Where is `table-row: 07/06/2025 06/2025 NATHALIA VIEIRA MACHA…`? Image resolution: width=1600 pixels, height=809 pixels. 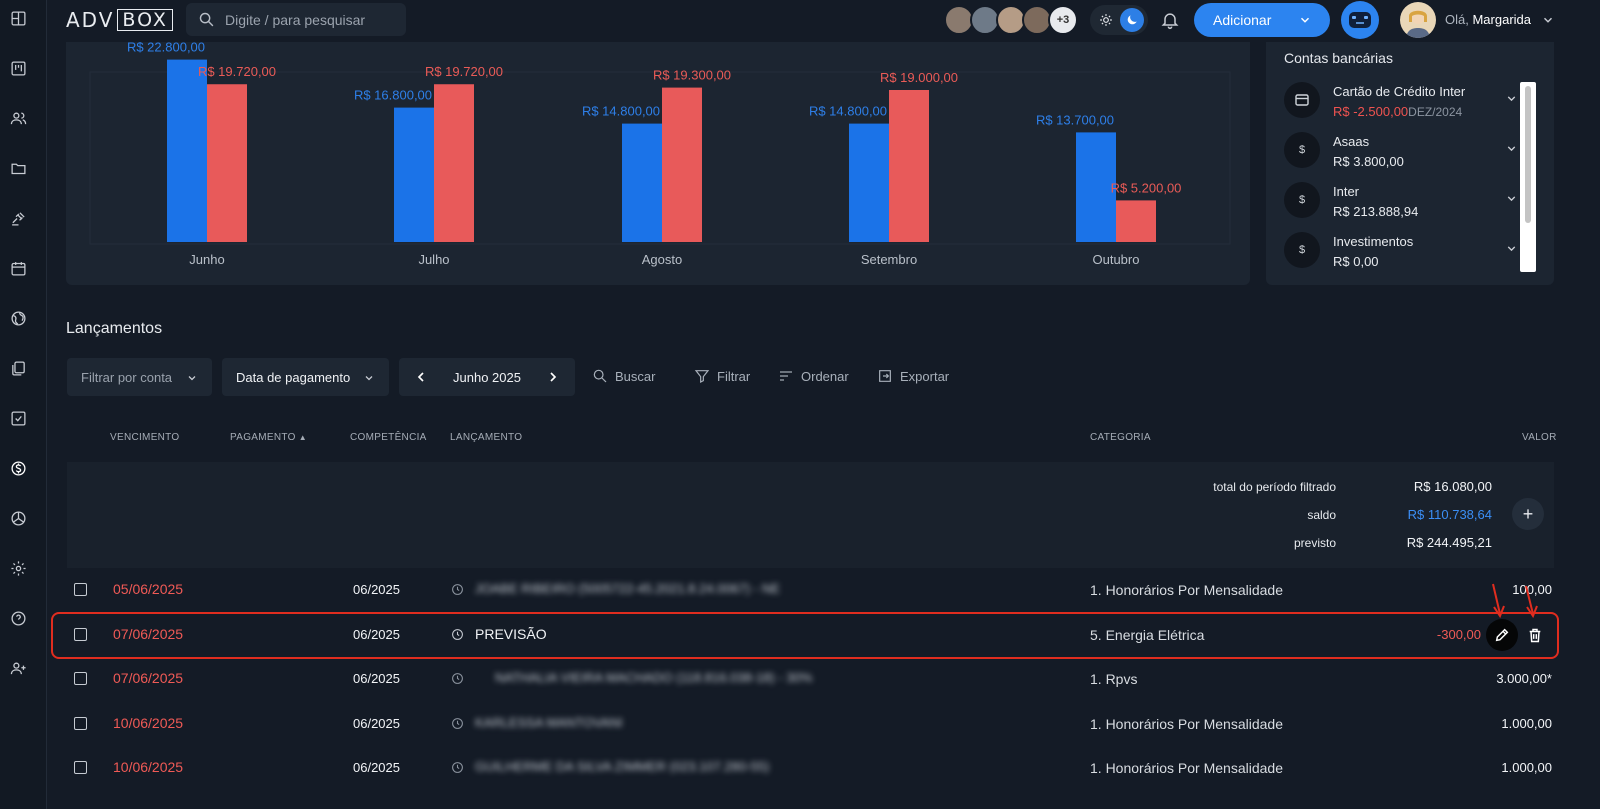 table-row: 07/06/2025 06/2025 NATHALIA VIEIRA MACHA… is located at coordinates (812, 680).